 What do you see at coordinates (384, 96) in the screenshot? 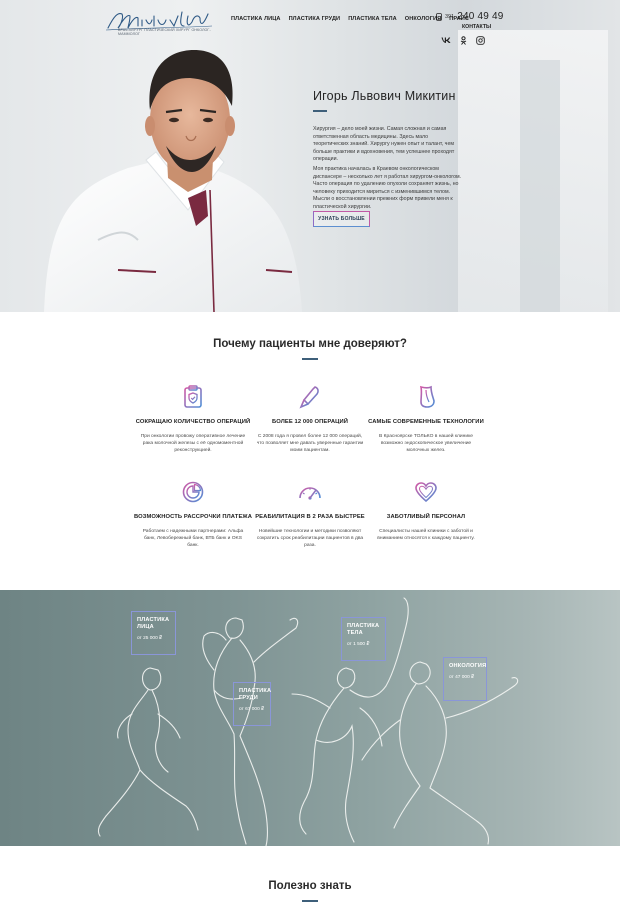
I see `doctor-name: Игорь Львович Микитин` at bounding box center [384, 96].